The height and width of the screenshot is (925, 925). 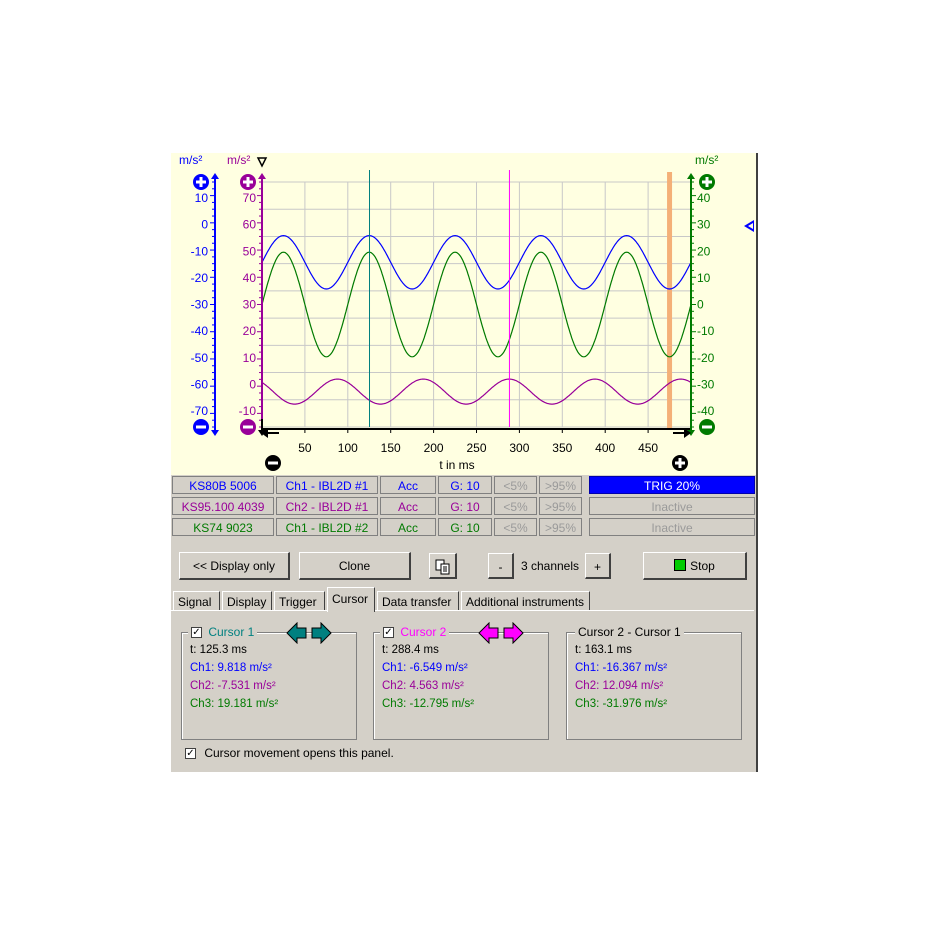 I want to click on copy-icon, so click(x=442, y=567).